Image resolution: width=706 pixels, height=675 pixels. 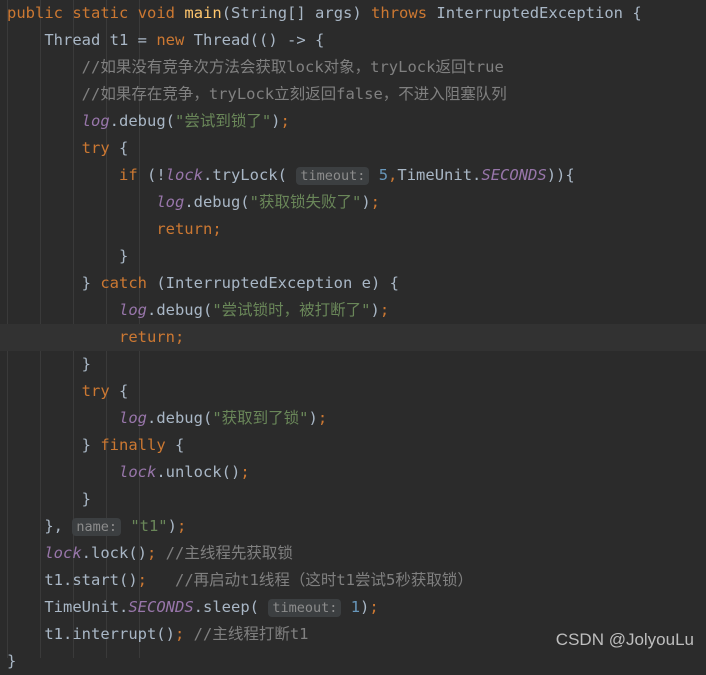 What do you see at coordinates (353, 472) in the screenshot?
I see `code-line: lock.unlock();` at bounding box center [353, 472].